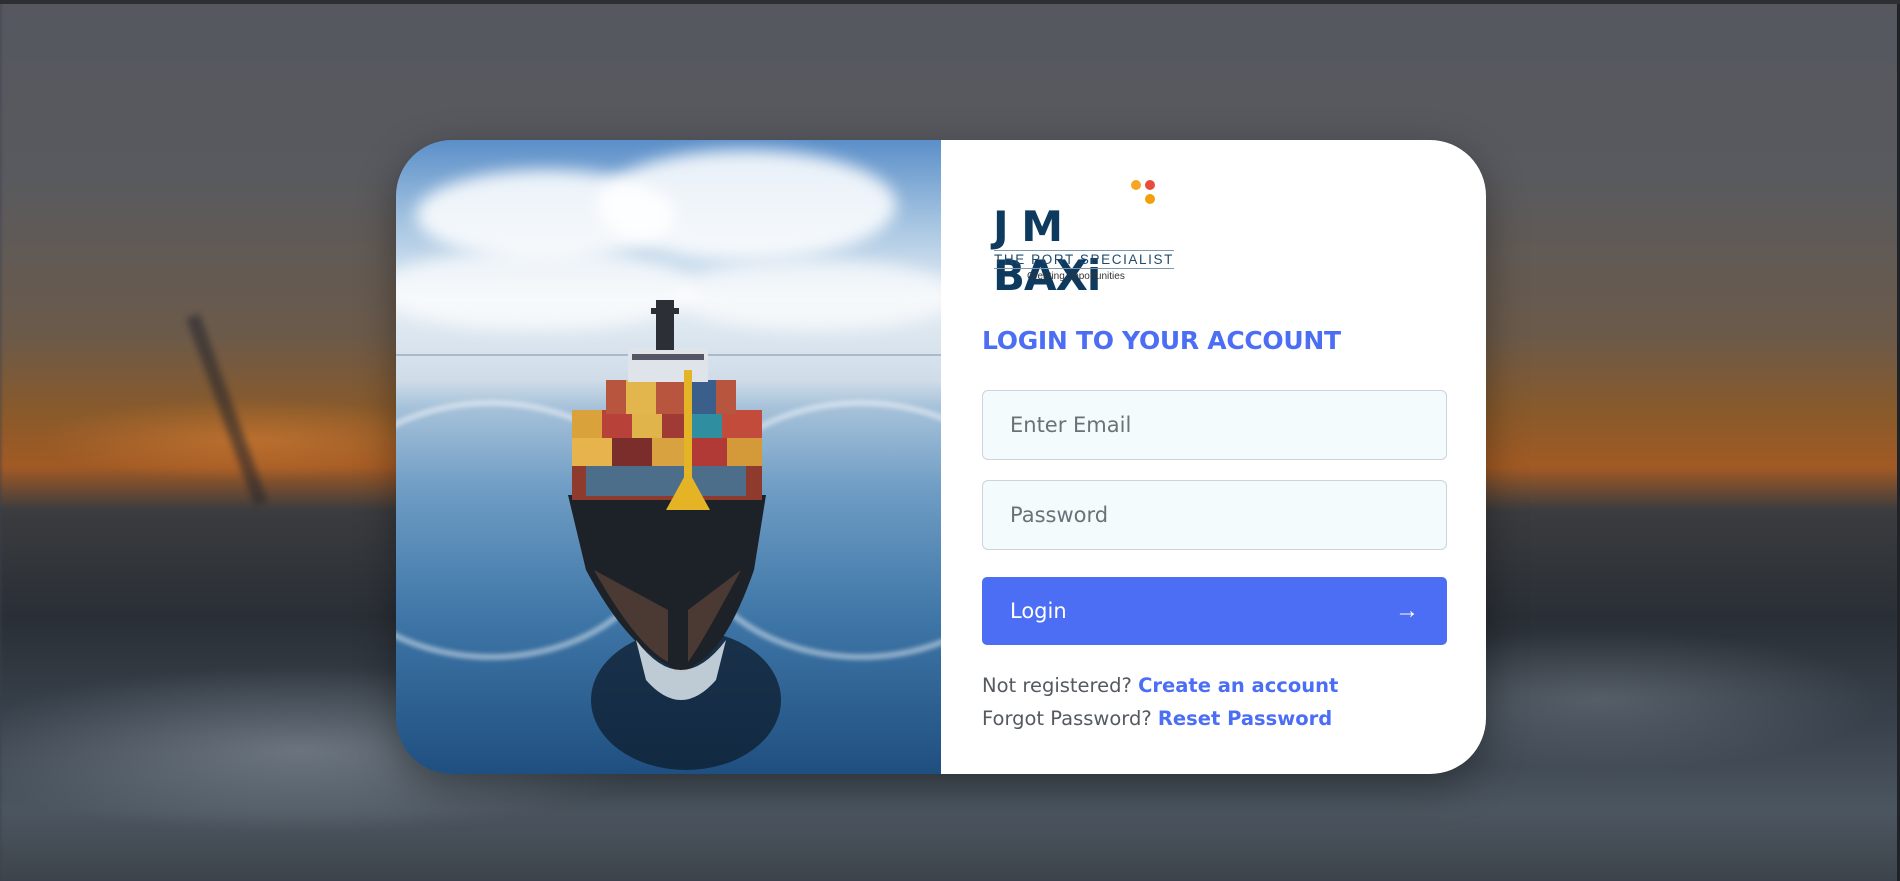 This screenshot has height=881, width=1900. I want to click on forgot-prompt: Forgot Password?, so click(1067, 718).